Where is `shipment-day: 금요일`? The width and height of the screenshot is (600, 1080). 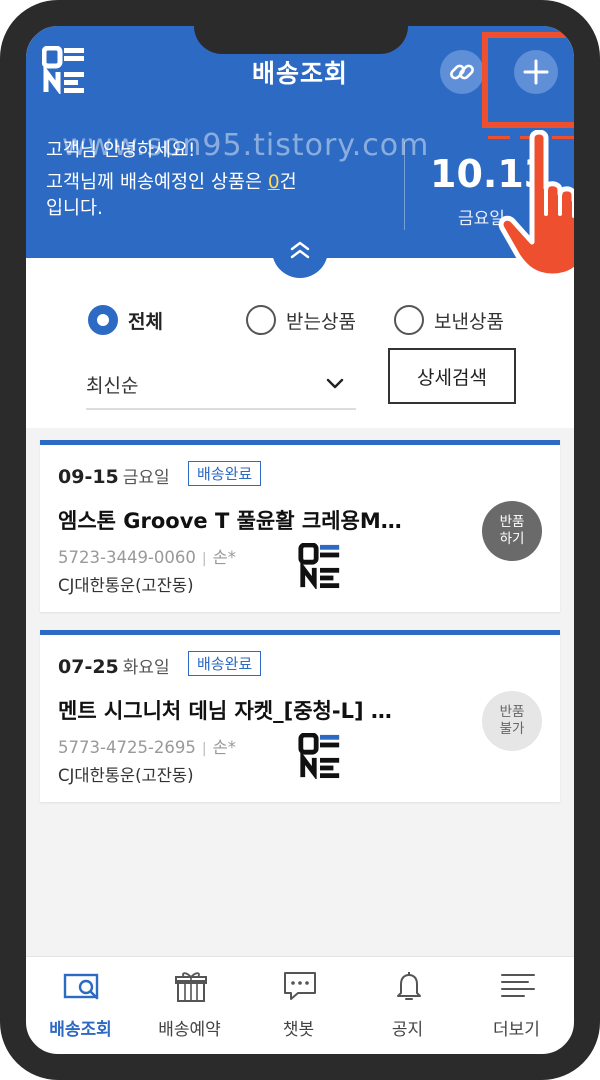 shipment-day: 금요일 is located at coordinates (146, 478).